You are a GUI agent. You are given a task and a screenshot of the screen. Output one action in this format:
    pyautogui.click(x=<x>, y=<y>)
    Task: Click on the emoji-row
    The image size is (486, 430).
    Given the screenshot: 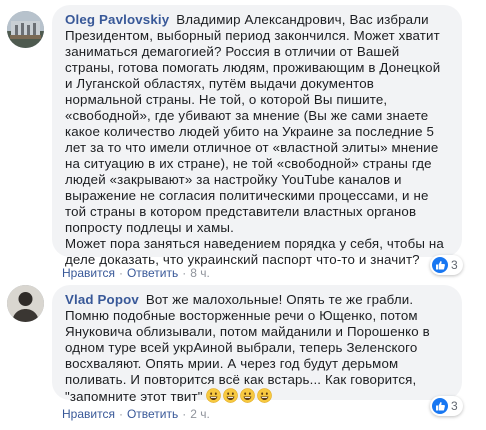 What is the action you would take?
    pyautogui.click(x=238, y=395)
    